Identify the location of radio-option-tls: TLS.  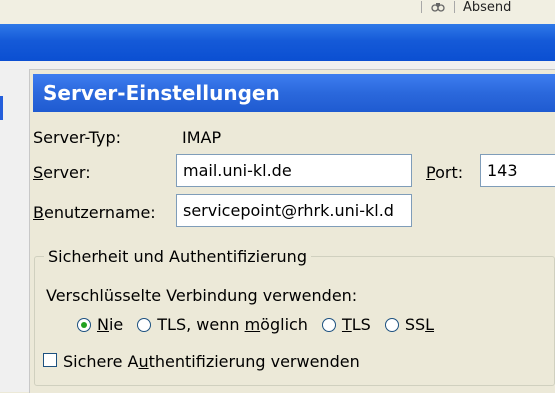
(346, 324).